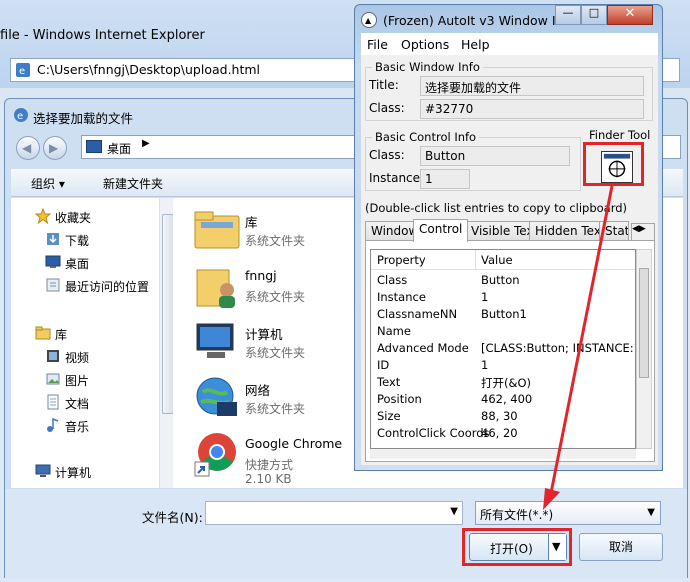 The image size is (690, 582). What do you see at coordinates (86, 262) in the screenshot?
I see `nav-item-desktop: 桌面` at bounding box center [86, 262].